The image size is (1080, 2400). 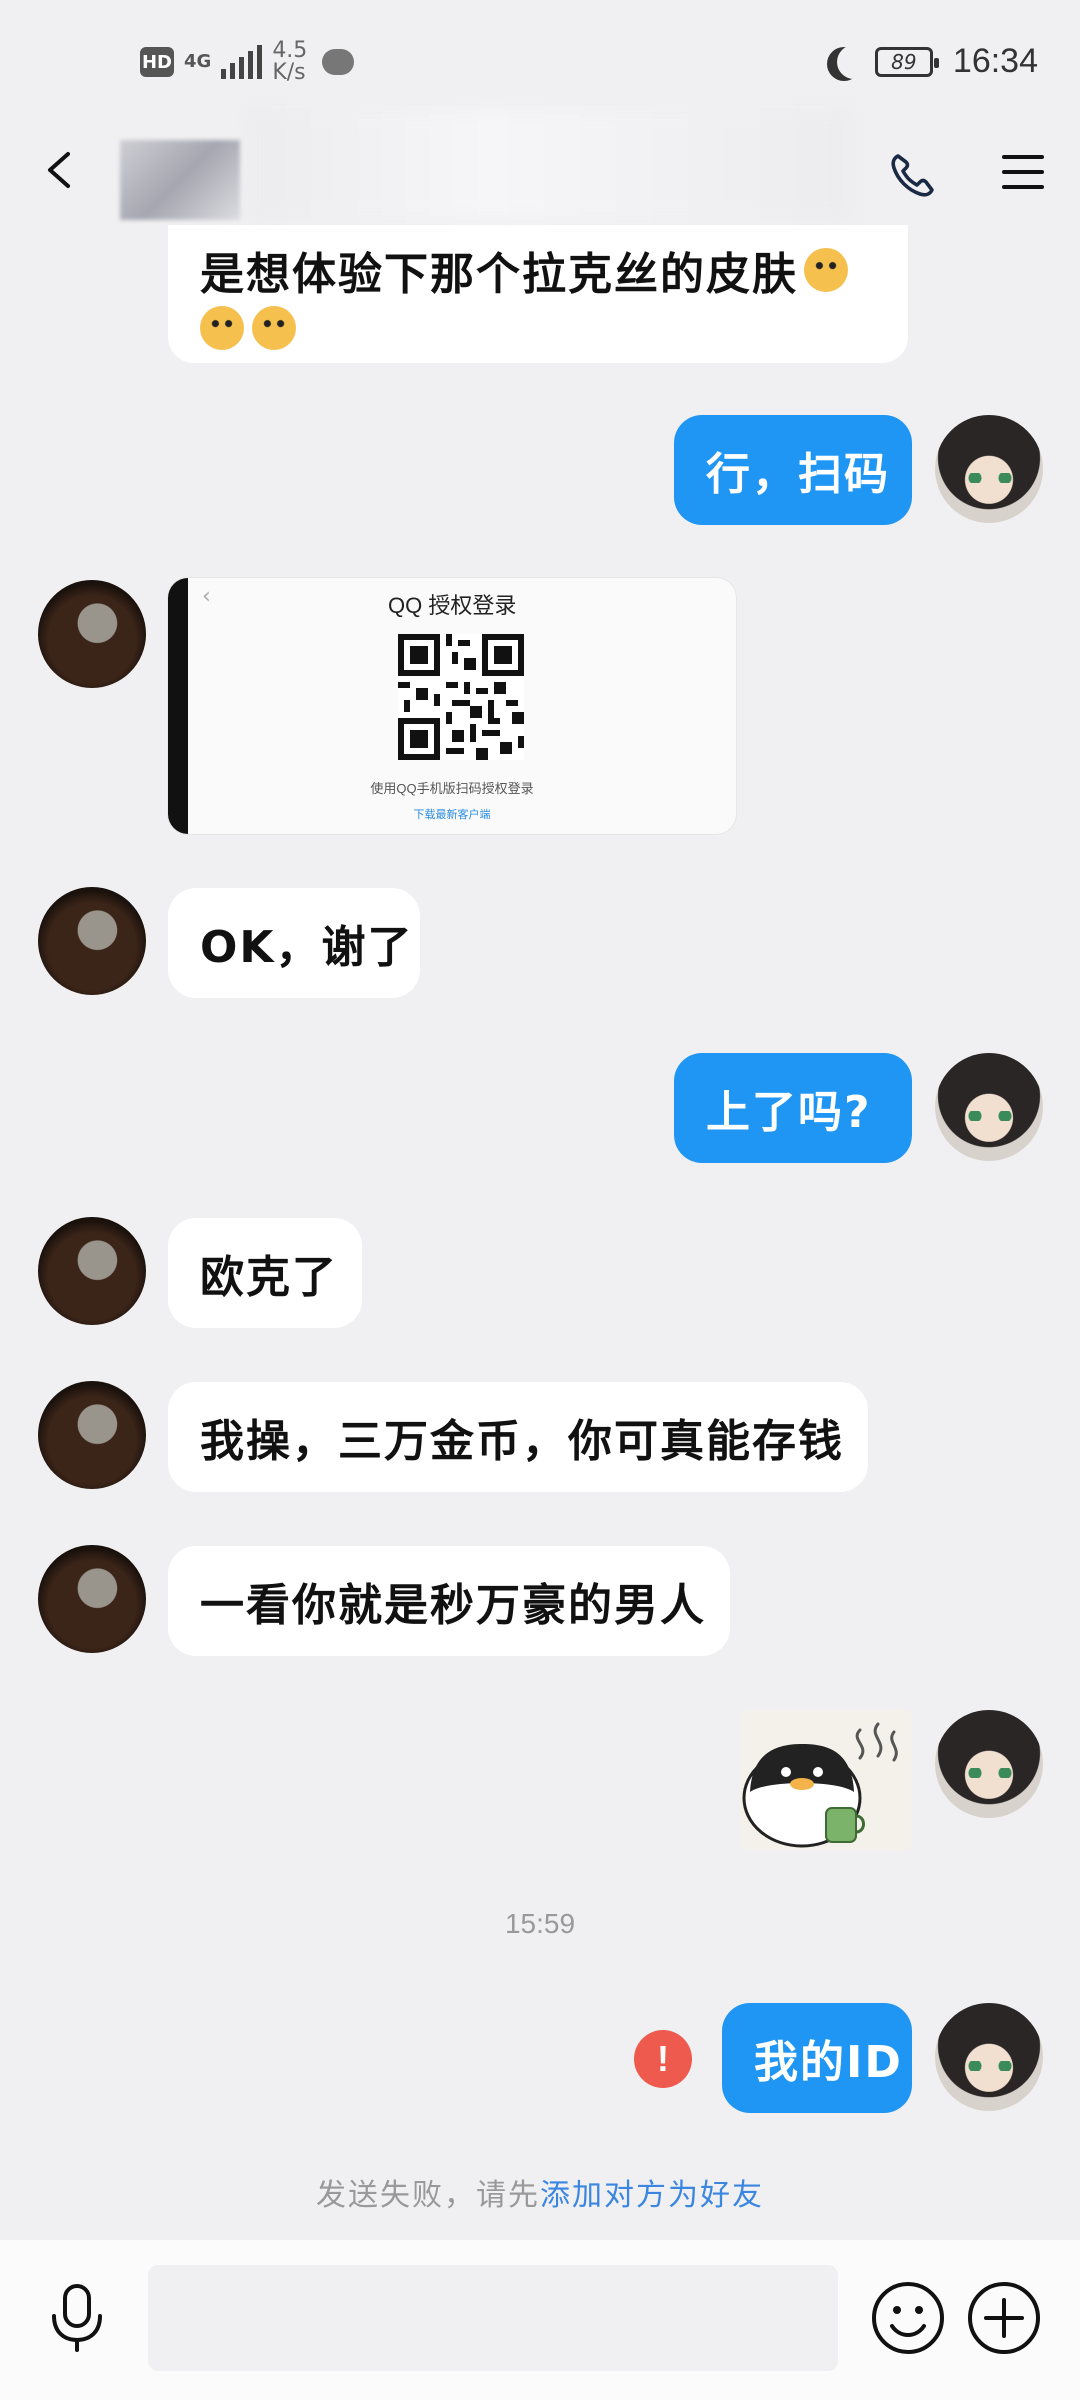 I want to click on qr-caption: 使用QQ手机版扫码授权登录, so click(x=452, y=788).